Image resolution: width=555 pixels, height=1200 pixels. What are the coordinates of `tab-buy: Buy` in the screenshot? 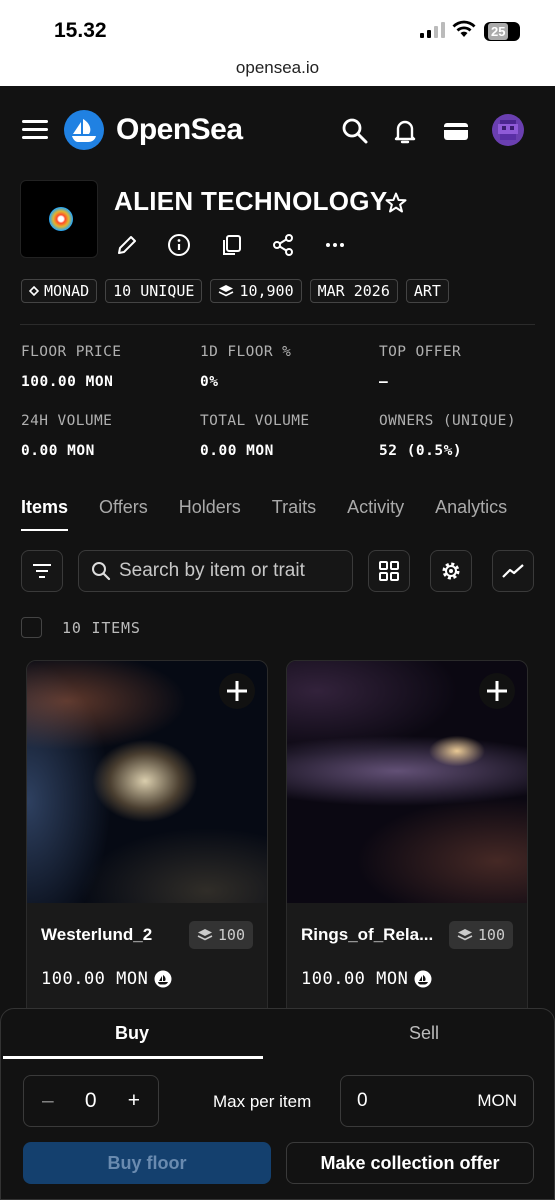 It's located at (132, 1033).